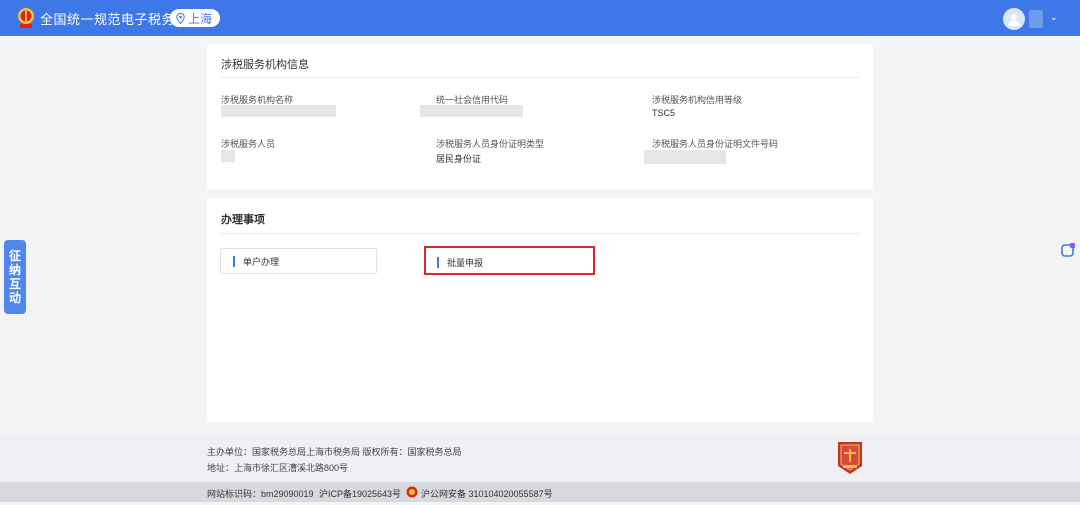 This screenshot has width=1080, height=505. I want to click on user-avatar, so click(1014, 19).